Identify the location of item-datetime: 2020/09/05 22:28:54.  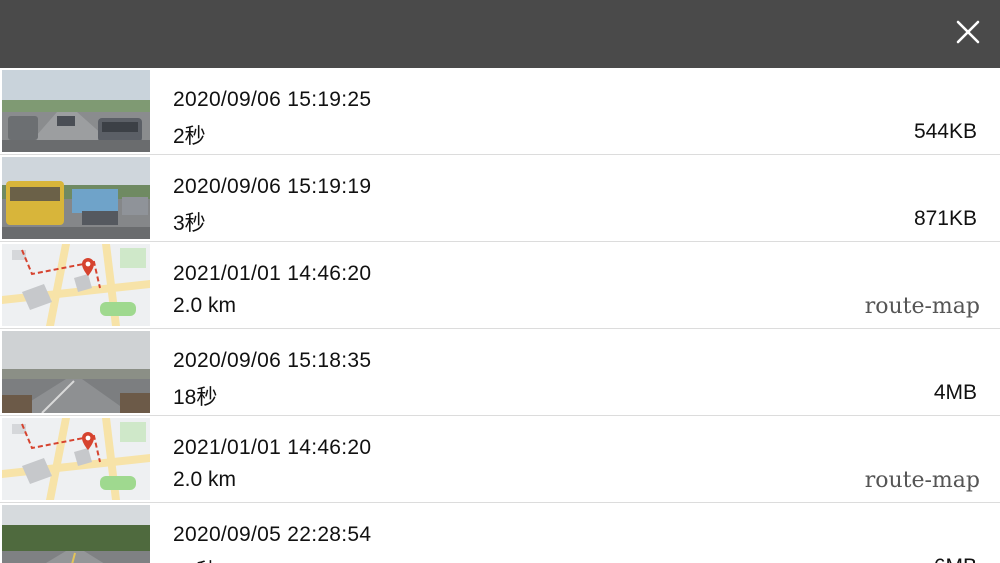
(272, 534).